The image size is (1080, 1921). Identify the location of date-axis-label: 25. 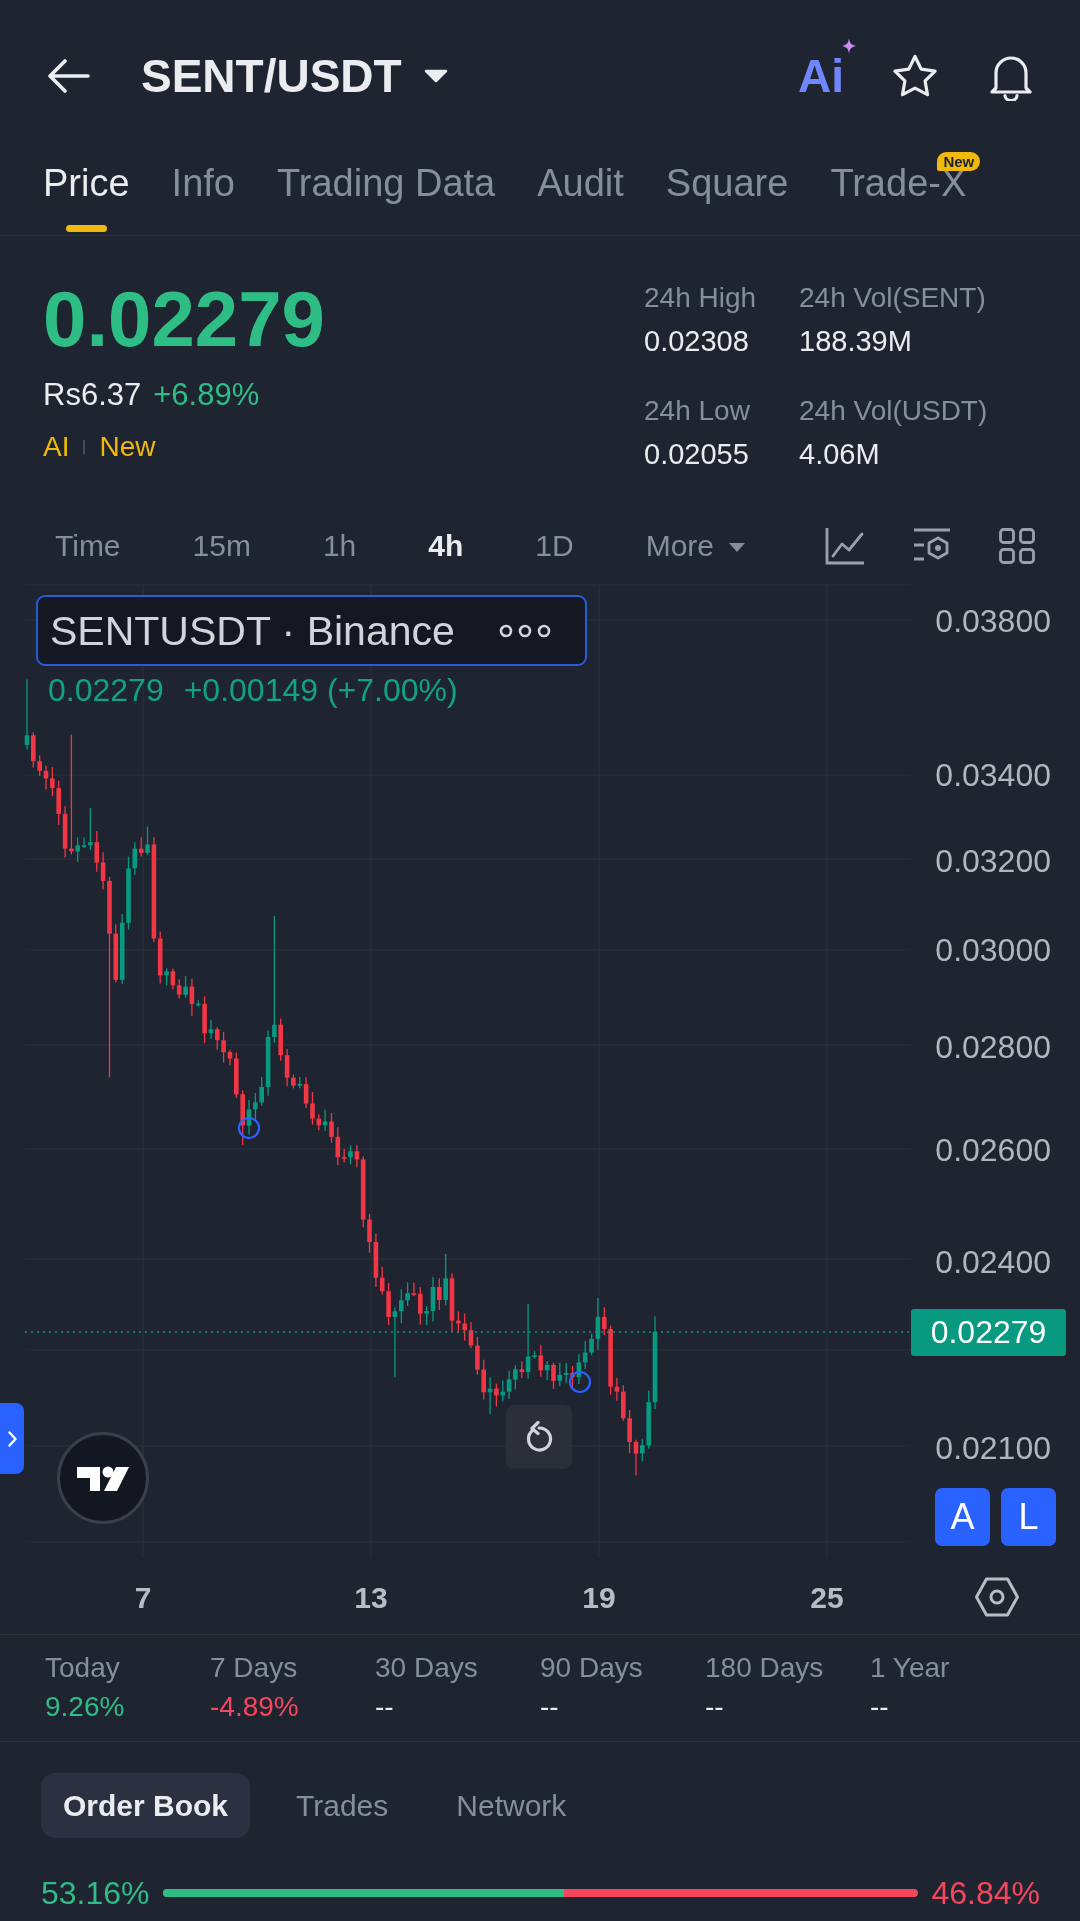
(827, 1597).